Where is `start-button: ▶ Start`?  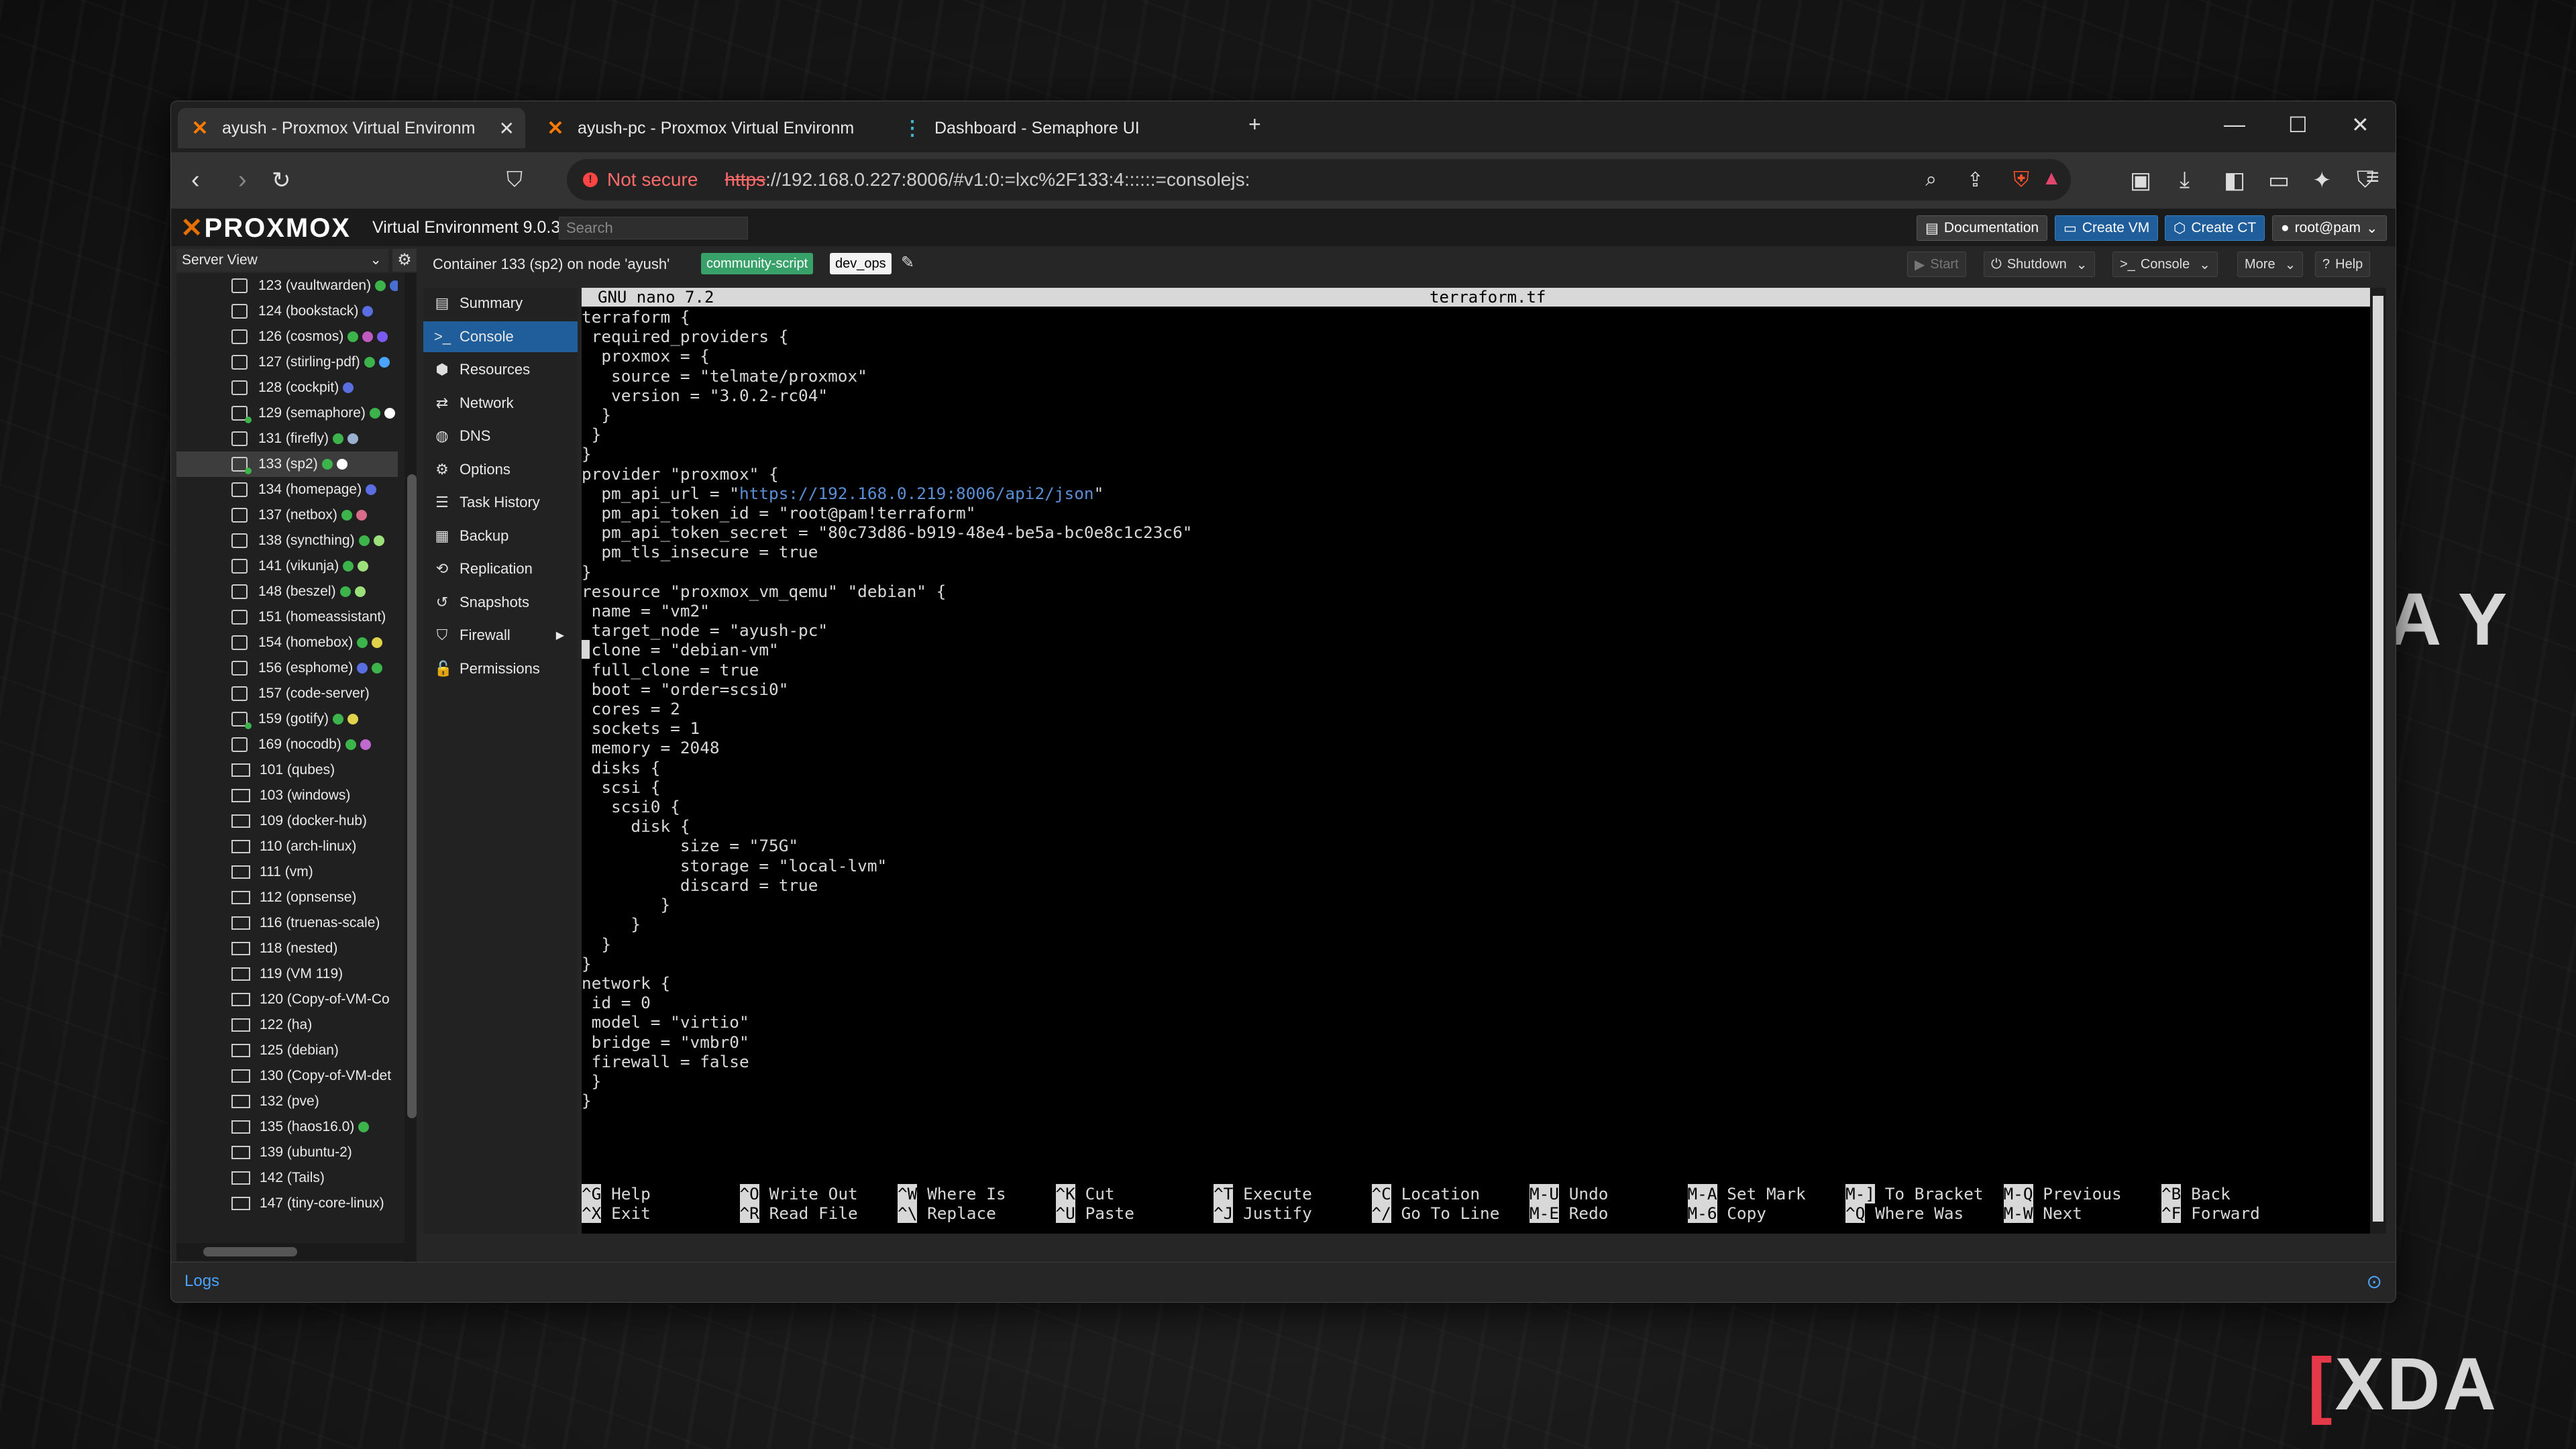 start-button: ▶ Start is located at coordinates (1936, 264).